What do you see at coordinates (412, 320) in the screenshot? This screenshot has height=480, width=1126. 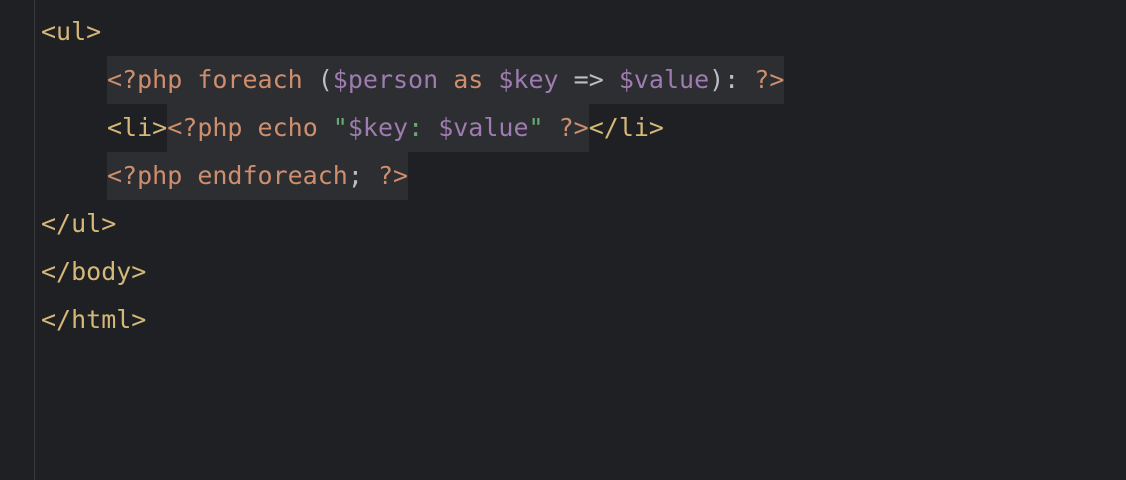 I see `code-line-7: </html>` at bounding box center [412, 320].